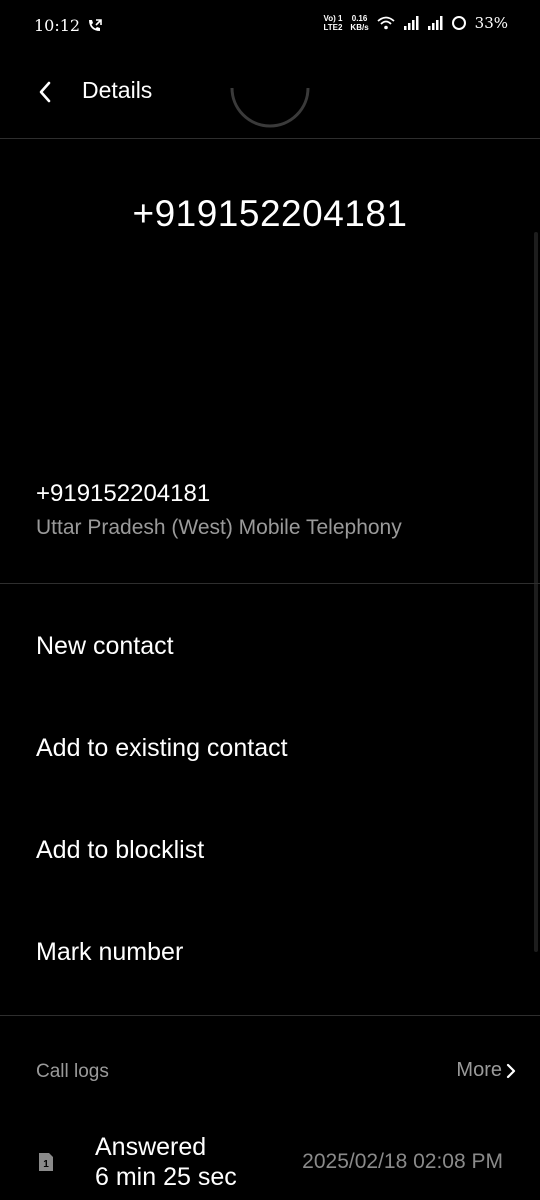 Image resolution: width=540 pixels, height=1200 pixels. I want to click on new-contact-label: New contact, so click(105, 646).